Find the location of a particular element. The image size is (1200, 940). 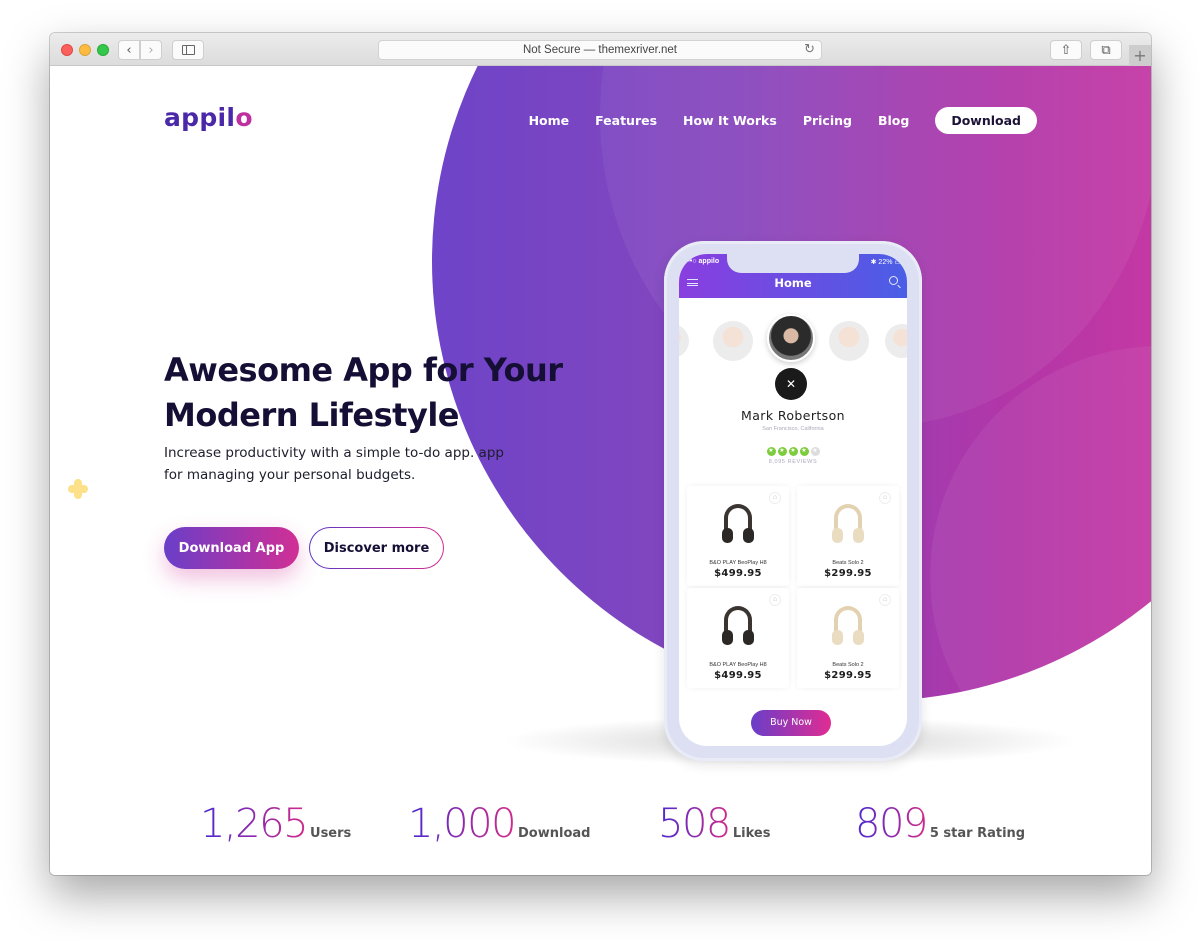

sidebar-toggle-button is located at coordinates (188, 50).